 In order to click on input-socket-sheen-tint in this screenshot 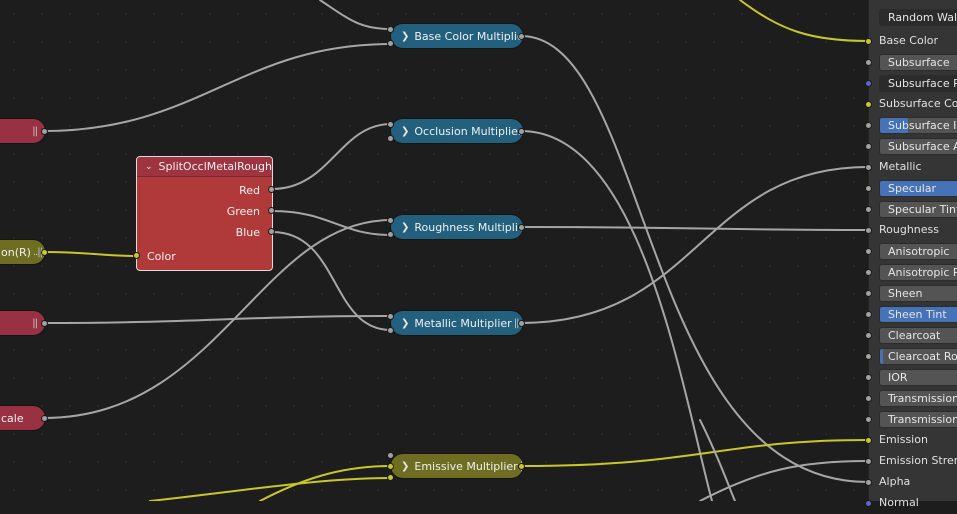, I will do `click(868, 314)`.